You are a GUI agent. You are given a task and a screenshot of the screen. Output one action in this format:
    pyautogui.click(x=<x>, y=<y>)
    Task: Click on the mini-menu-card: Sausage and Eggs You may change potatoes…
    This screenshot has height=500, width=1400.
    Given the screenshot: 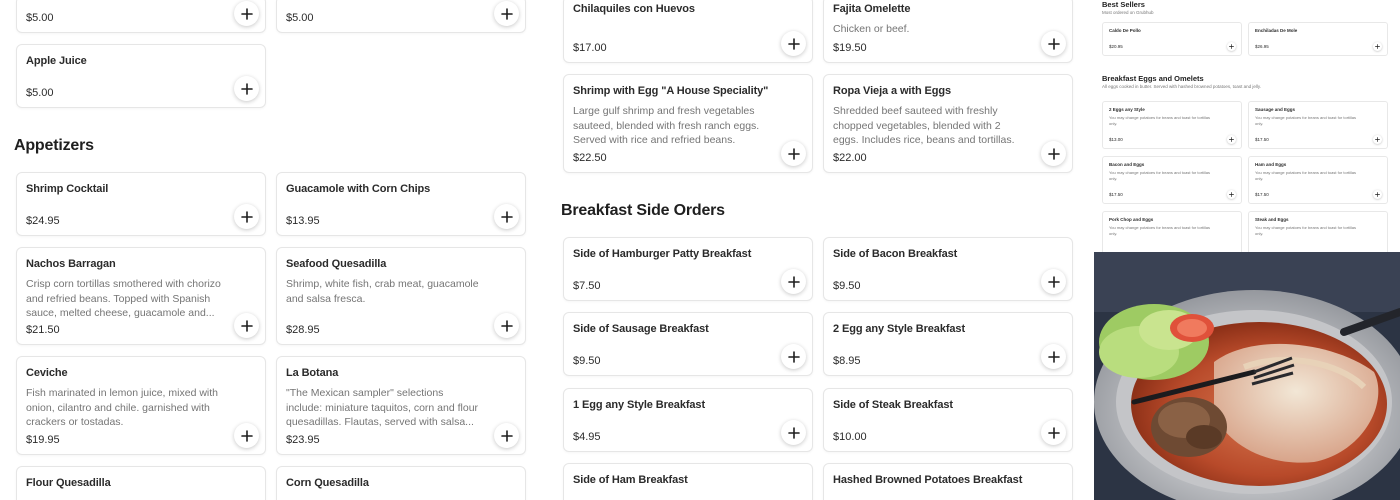 What is the action you would take?
    pyautogui.click(x=1318, y=125)
    